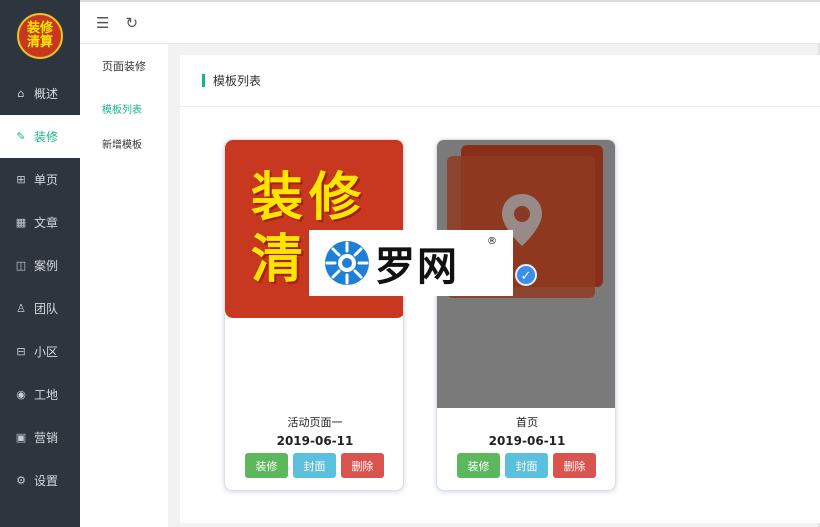 This screenshot has width=820, height=527. Describe the element at coordinates (21, 265) in the screenshot. I see `layout-icon: ◫` at that location.